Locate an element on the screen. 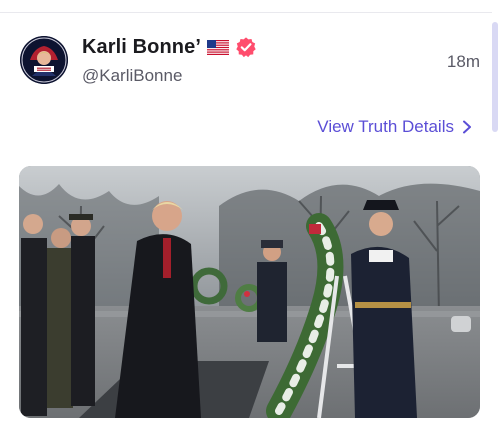 This screenshot has width=500, height=438. author-name-row: Karli Bonne’ is located at coordinates (169, 47).